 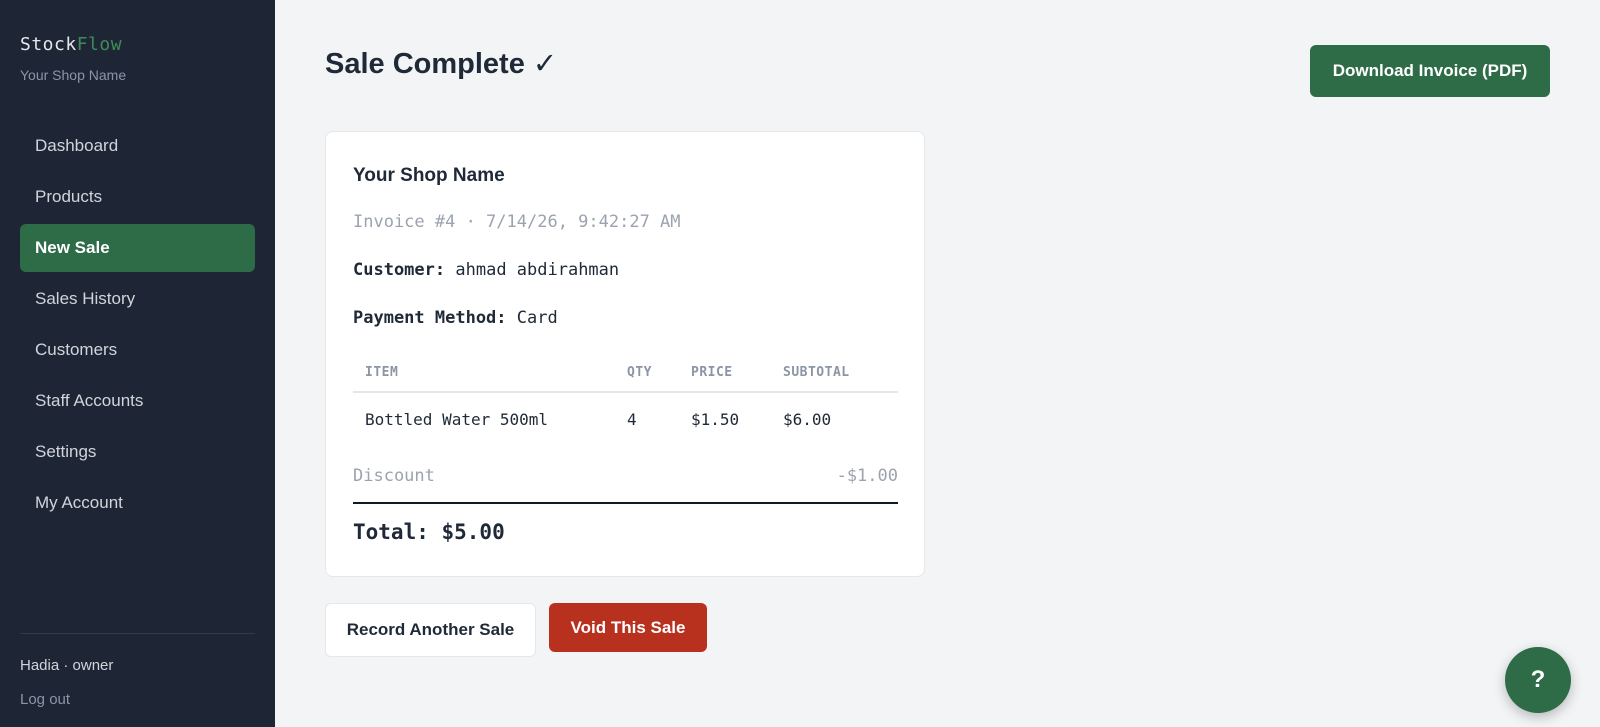 I want to click on table-row: Bottled Water 500ml 4 $1.50 $6.00, so click(x=625, y=419).